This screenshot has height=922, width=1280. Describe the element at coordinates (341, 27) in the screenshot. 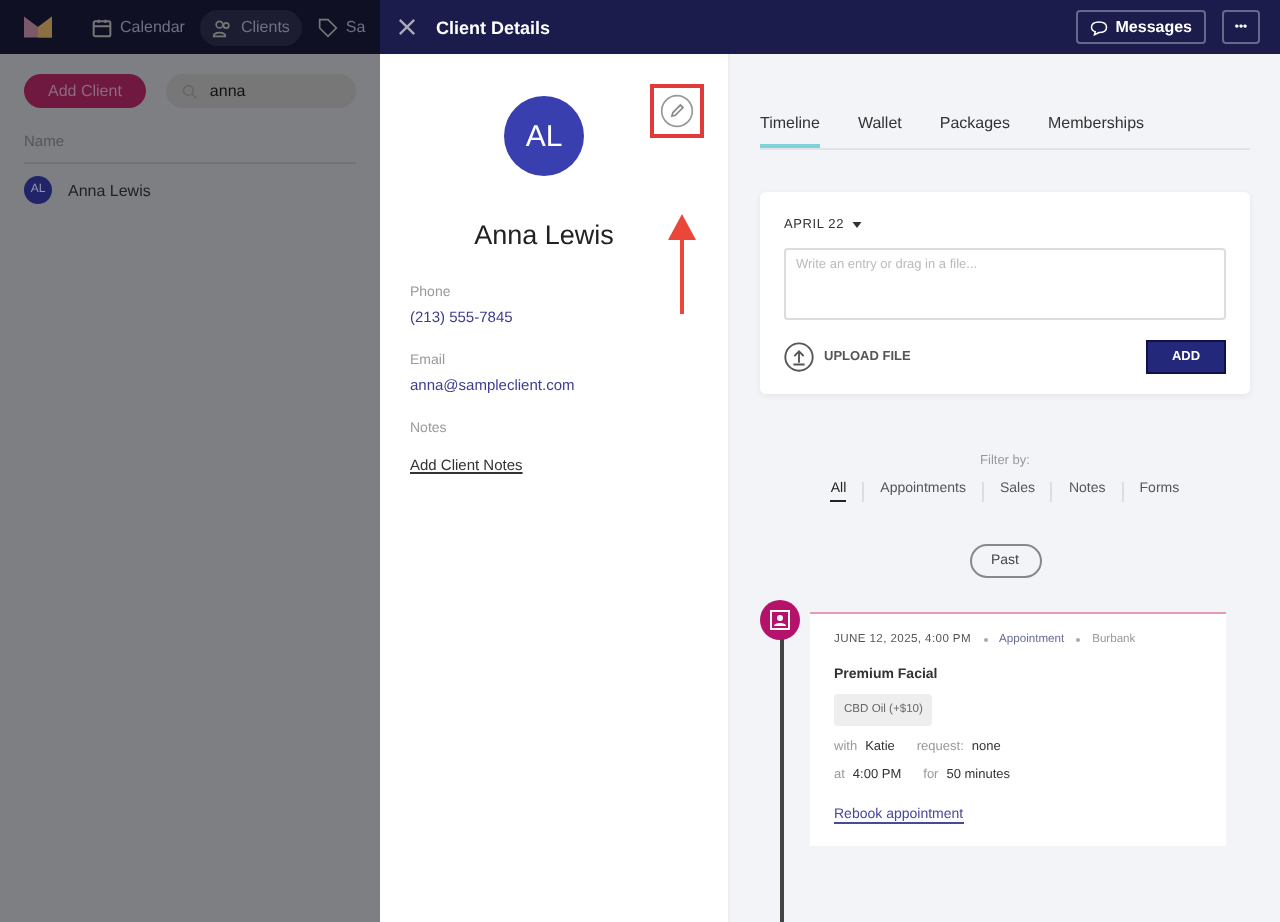

I see `nav-tab: Sa` at that location.